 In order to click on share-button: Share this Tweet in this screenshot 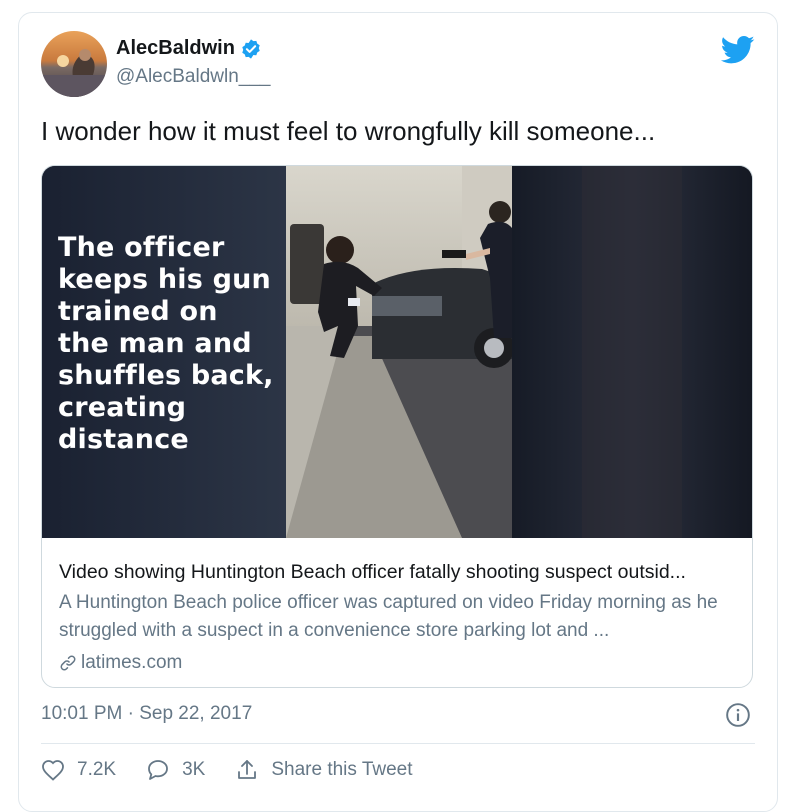, I will do `click(324, 770)`.